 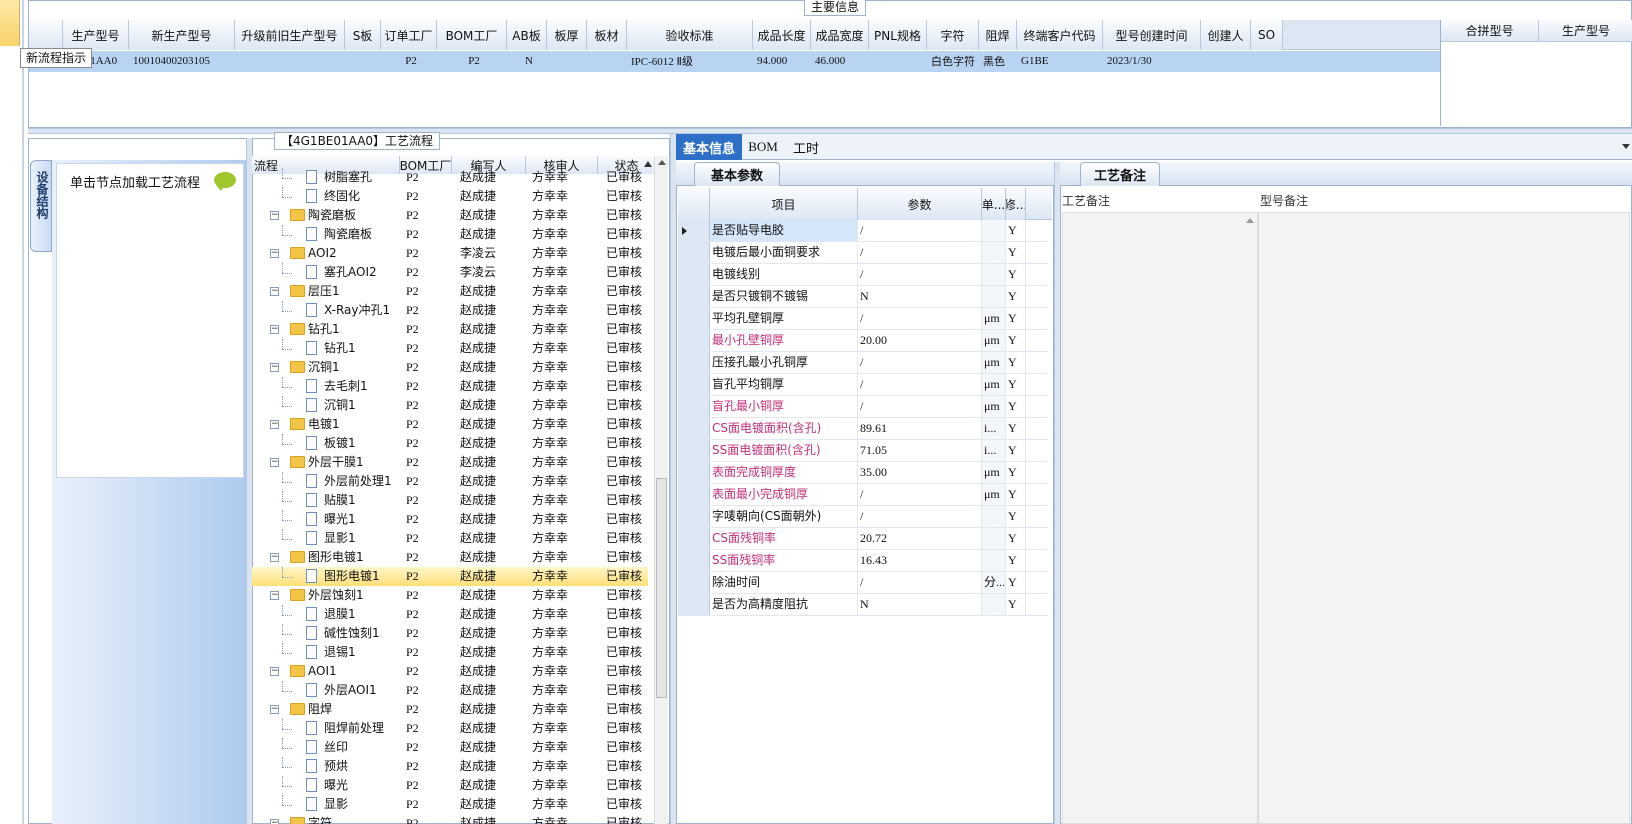 I want to click on process-row: 图形电镀1 P2 赵成捷 方幸幸 已审核, so click(x=450, y=576).